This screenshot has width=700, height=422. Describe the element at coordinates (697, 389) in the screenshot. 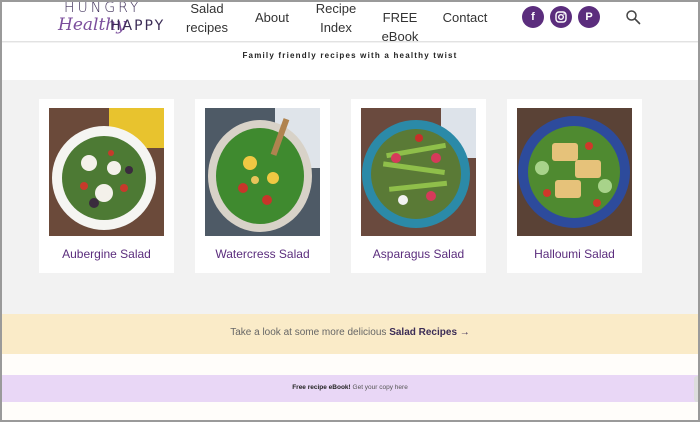

I see `scroll-handle` at that location.